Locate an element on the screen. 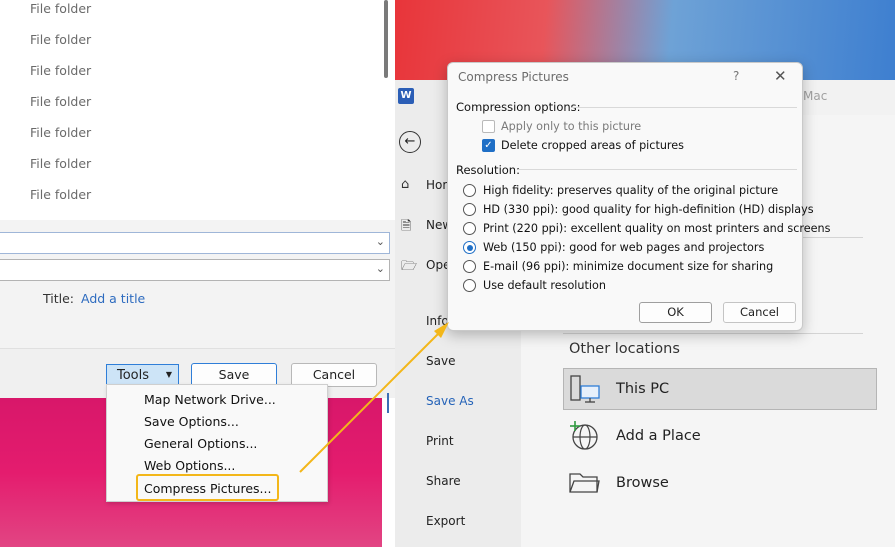 Image resolution: width=895 pixels, height=547 pixels. save-as-type-select: ⌄ is located at coordinates (195, 270).